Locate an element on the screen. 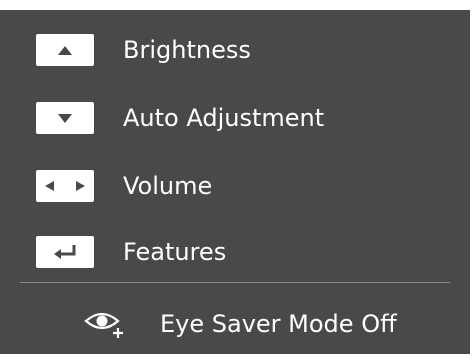 The image size is (474, 358). enter-key-badge is located at coordinates (65, 252).